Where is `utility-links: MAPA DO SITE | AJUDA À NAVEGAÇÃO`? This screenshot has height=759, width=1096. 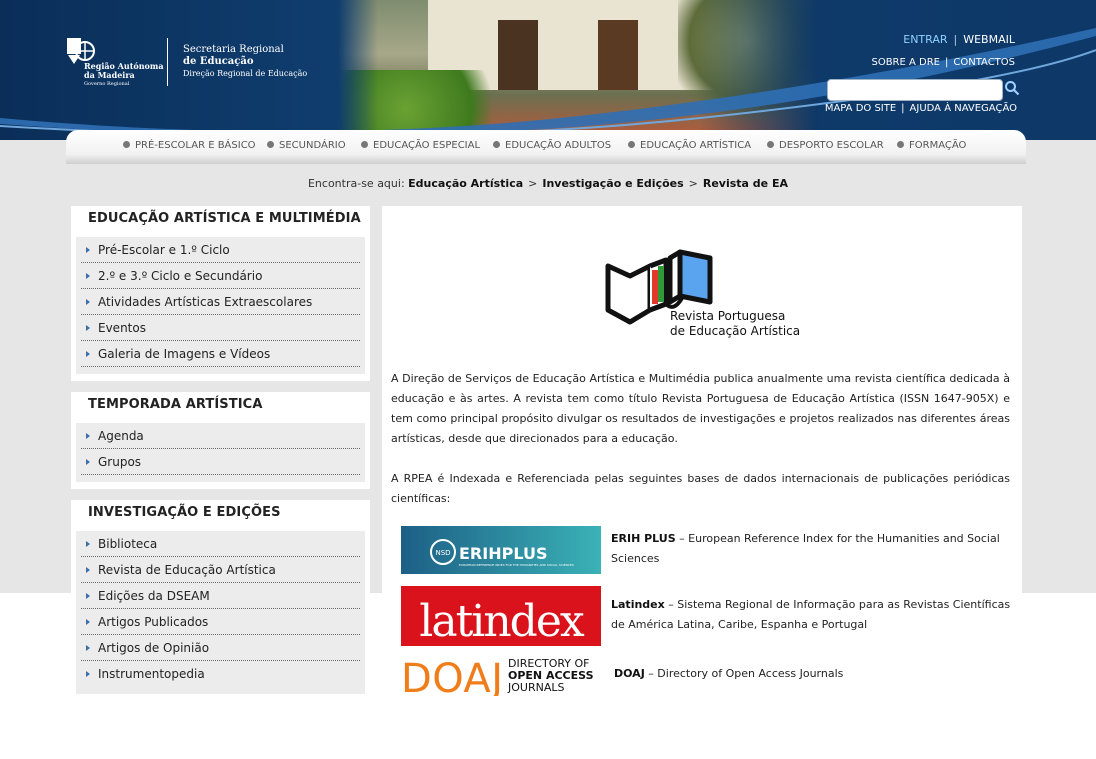 utility-links: MAPA DO SITE | AJUDA À NAVEGAÇÃO is located at coordinates (920, 108).